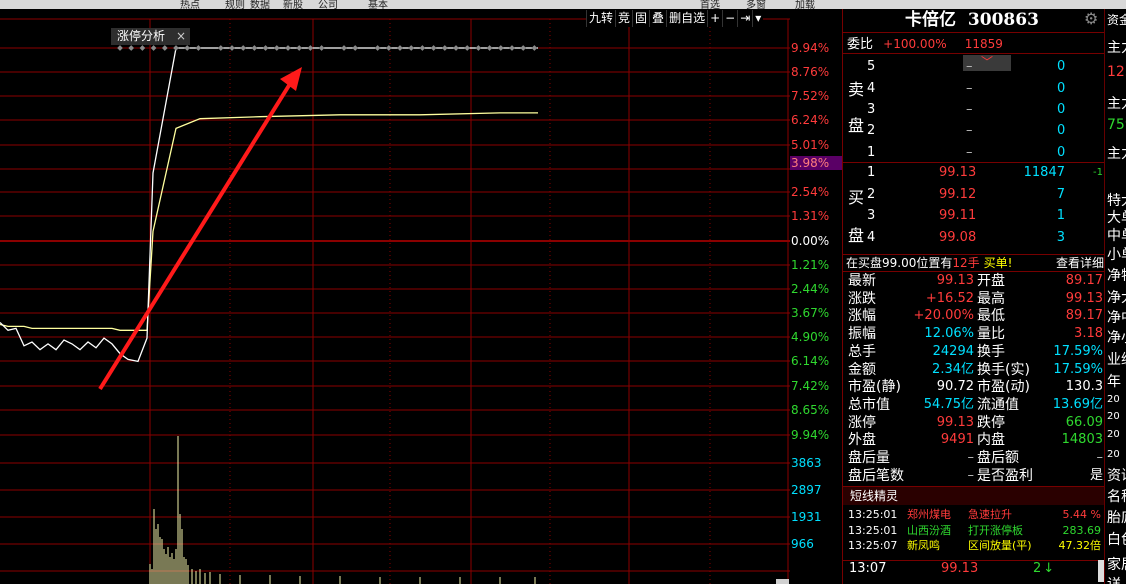 This screenshot has width=1126, height=584. I want to click on menu-item: 基本, so click(378, 4).